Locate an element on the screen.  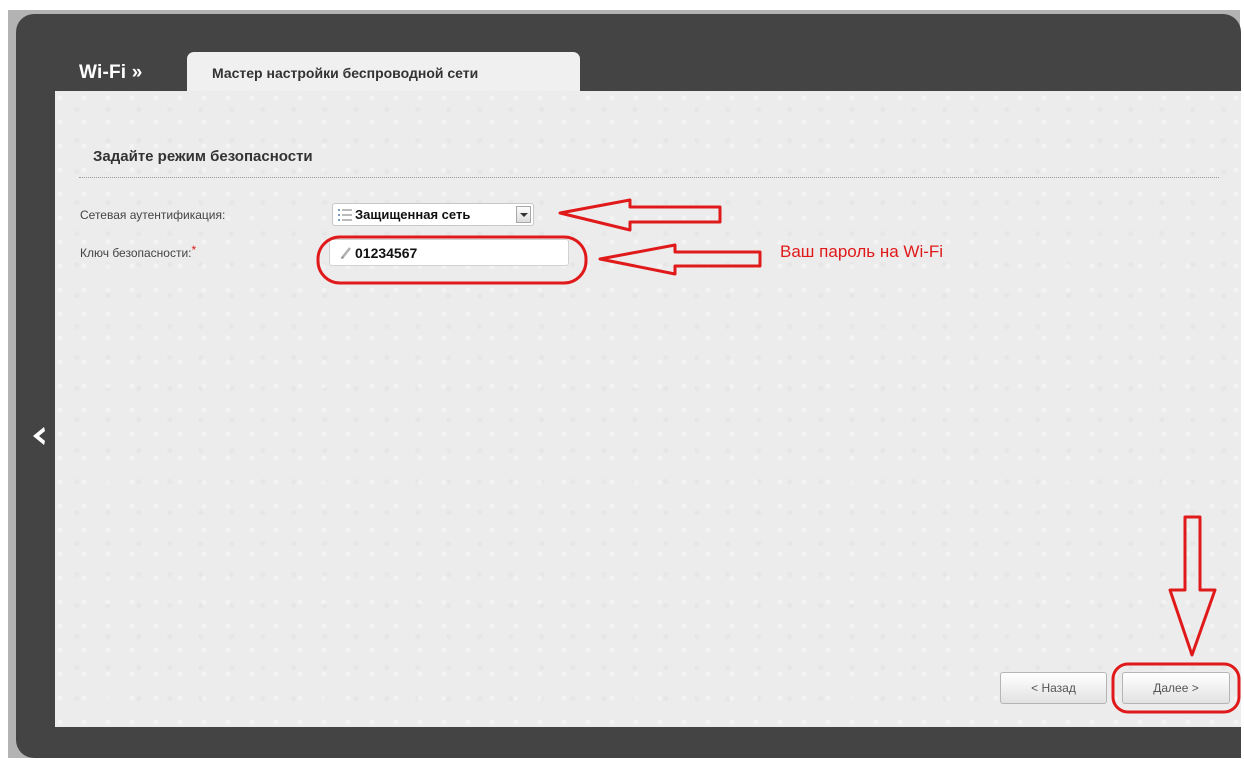
key-label-row: Ключ безопасности:* is located at coordinates (138, 251).